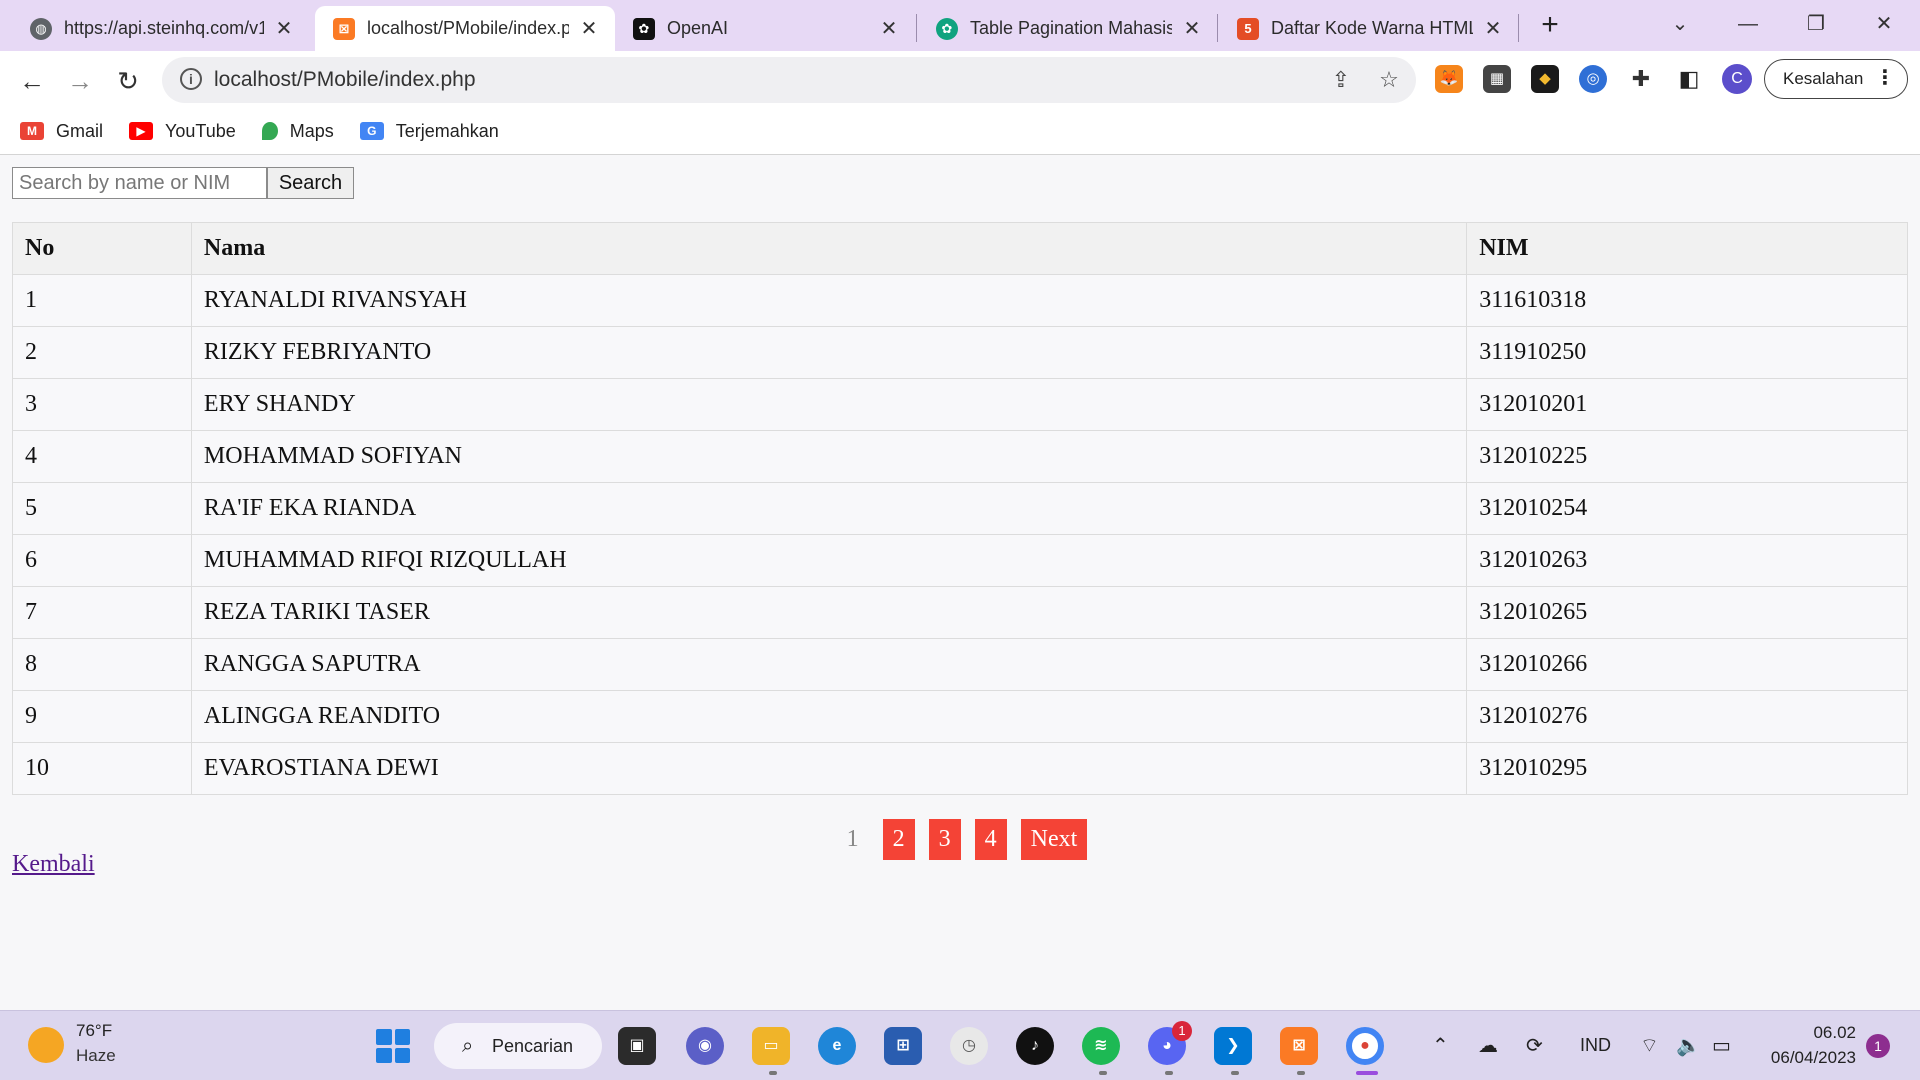  Describe the element at coordinates (345, 80) in the screenshot. I see `address-url: localhost/PMobile/index.php` at that location.